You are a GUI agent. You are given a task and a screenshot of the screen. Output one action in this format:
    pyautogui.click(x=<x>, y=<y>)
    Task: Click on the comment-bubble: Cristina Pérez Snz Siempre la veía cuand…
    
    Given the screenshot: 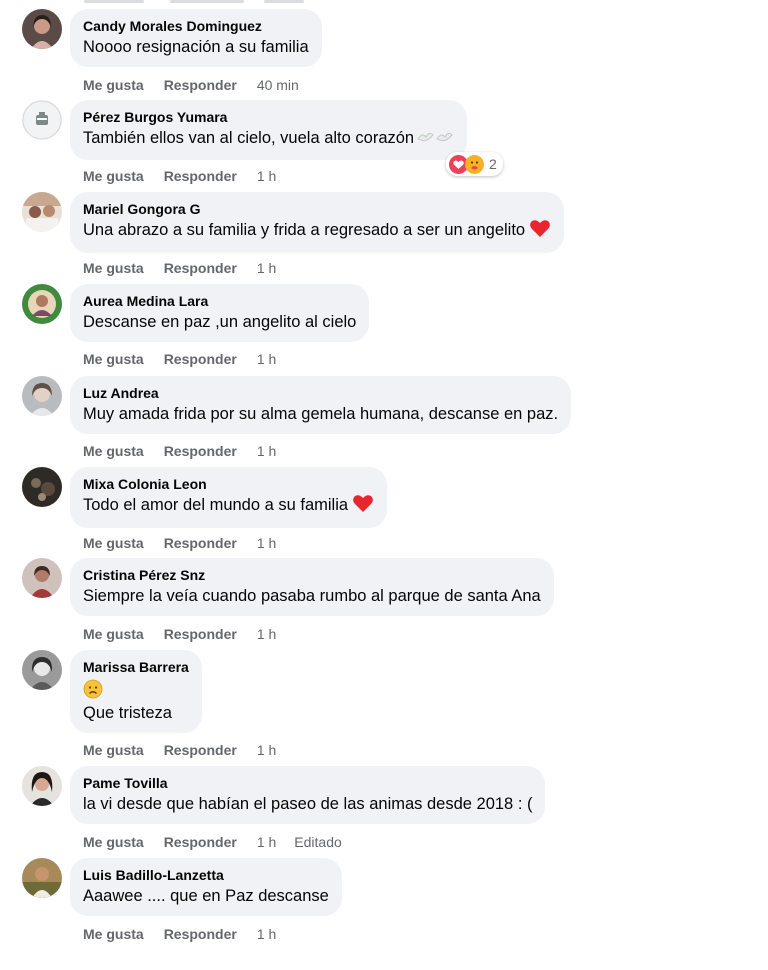 What is the action you would take?
    pyautogui.click(x=312, y=587)
    